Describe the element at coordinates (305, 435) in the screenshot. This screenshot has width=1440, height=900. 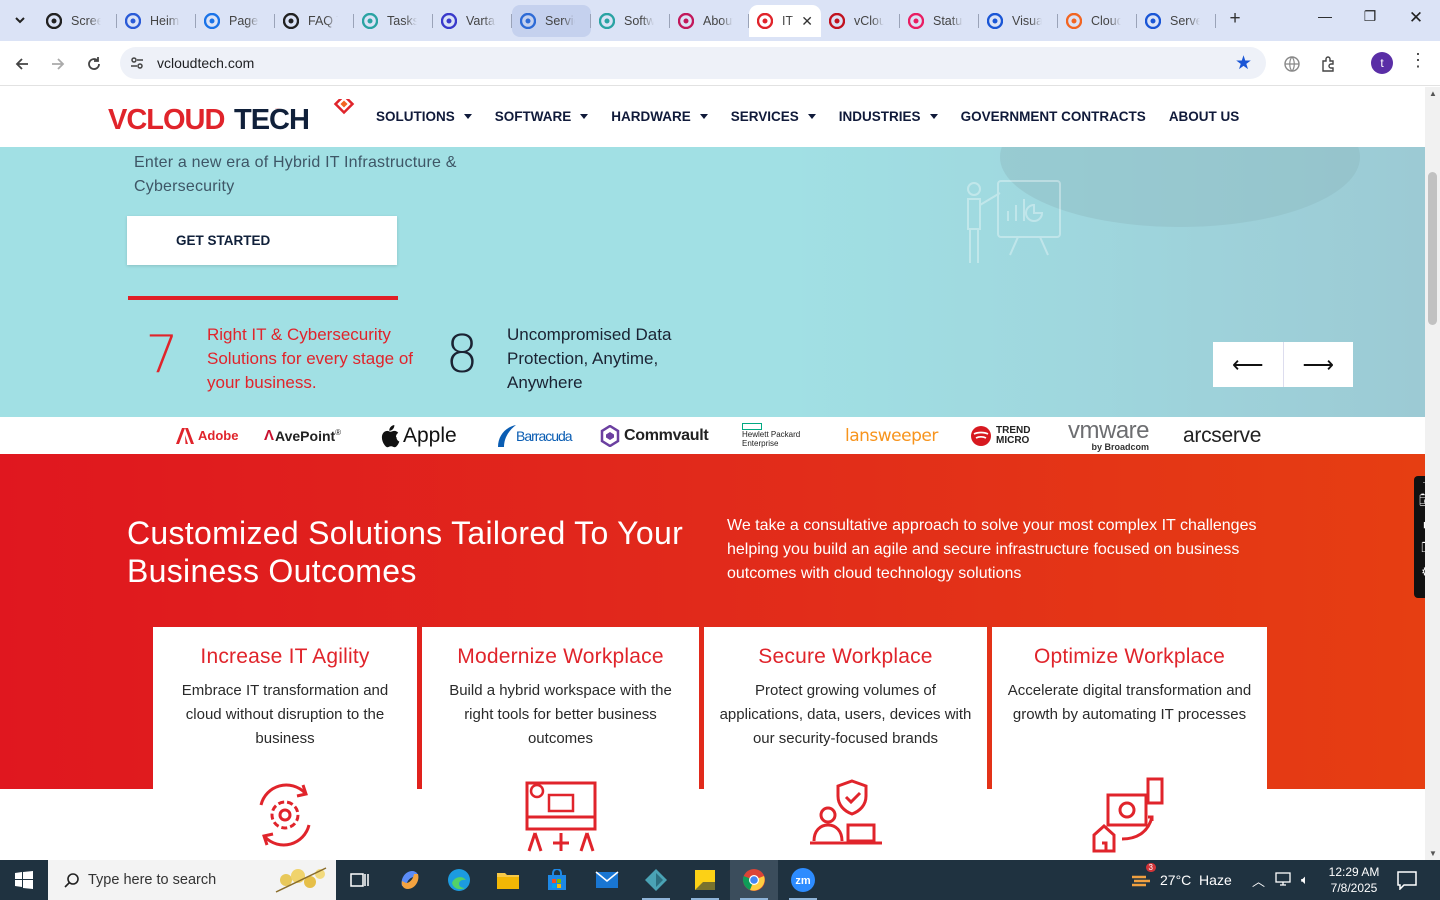
I see `brand-label: AvePoint` at that location.